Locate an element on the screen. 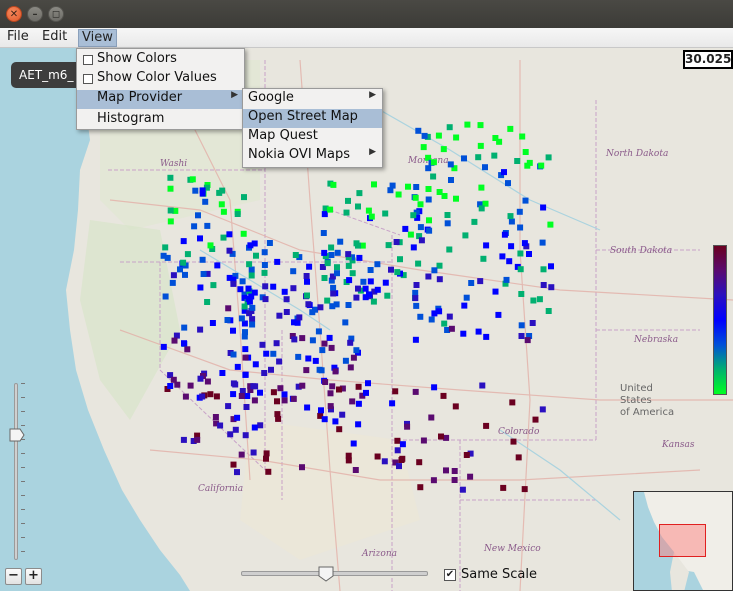 The height and width of the screenshot is (591, 733). zoom-slider is located at coordinates (17, 471).